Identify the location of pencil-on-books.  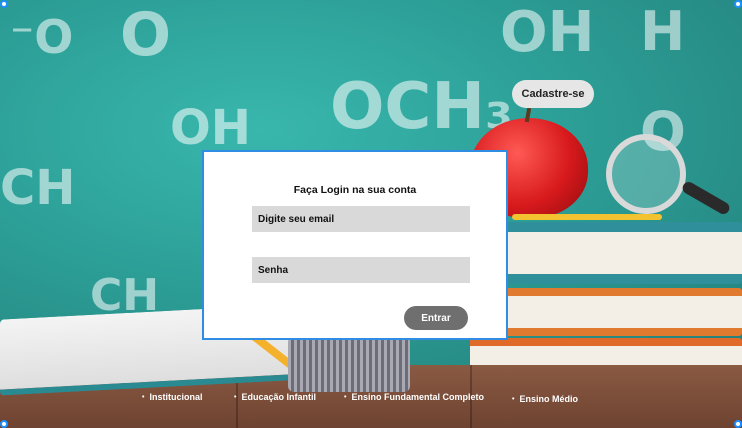
(587, 217).